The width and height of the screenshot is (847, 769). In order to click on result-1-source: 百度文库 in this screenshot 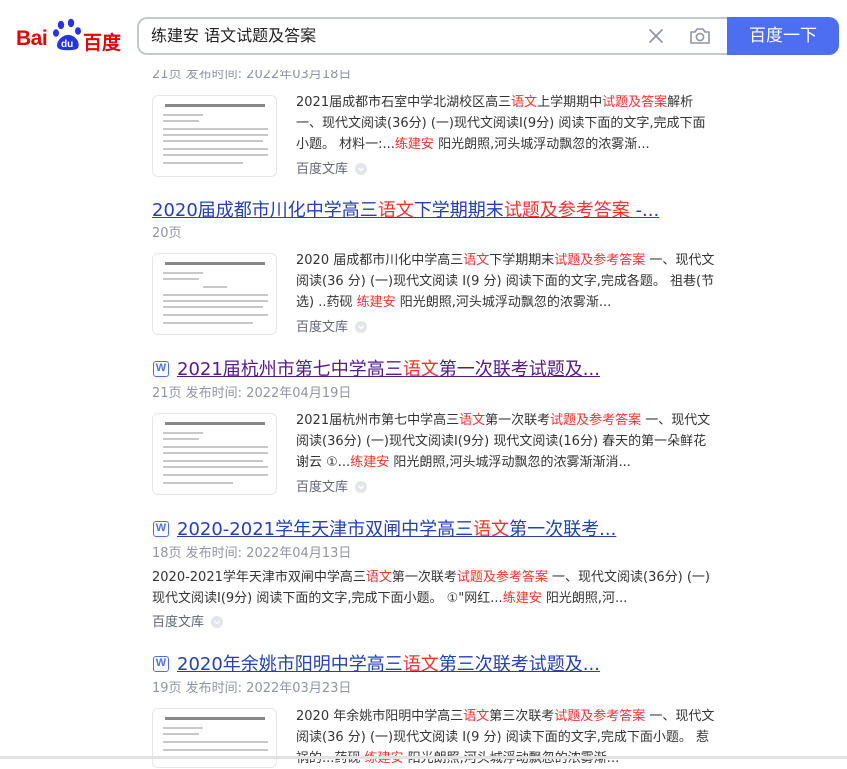, I will do `click(332, 170)`.